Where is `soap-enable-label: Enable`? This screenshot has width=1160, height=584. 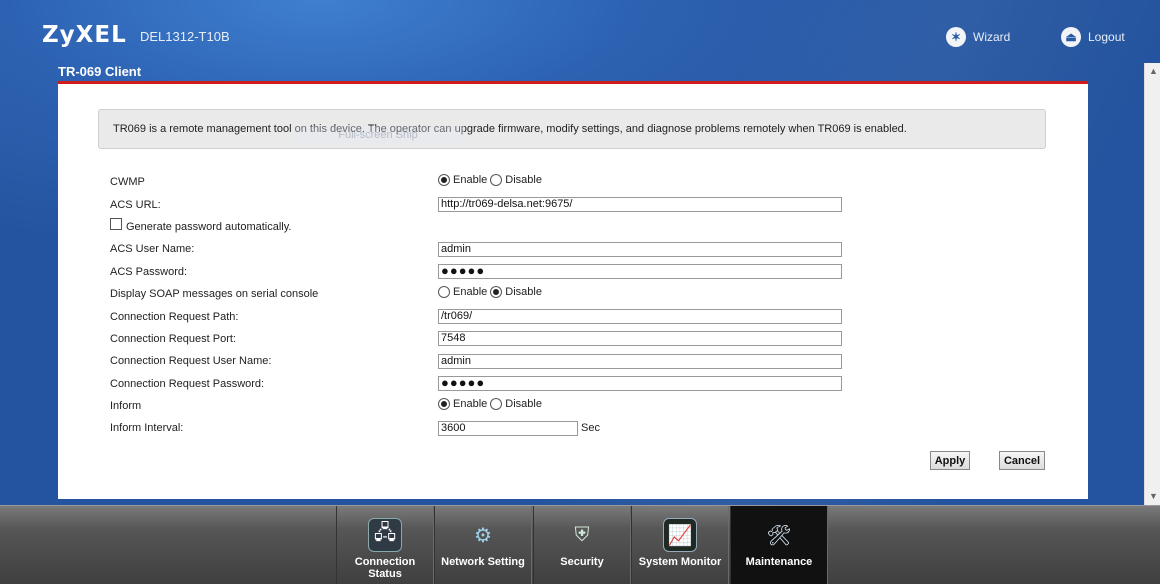 soap-enable-label: Enable is located at coordinates (470, 292).